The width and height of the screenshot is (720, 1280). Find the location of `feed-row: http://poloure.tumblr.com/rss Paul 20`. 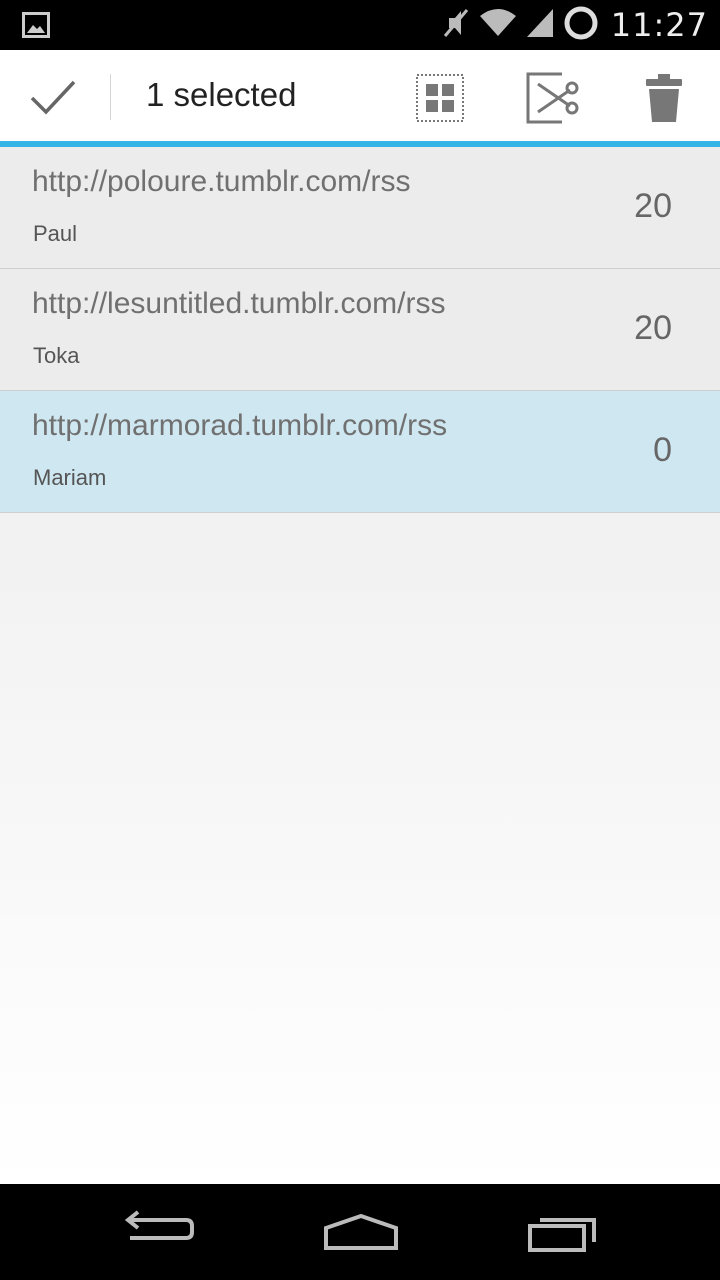

feed-row: http://poloure.tumblr.com/rss Paul 20 is located at coordinates (360, 208).